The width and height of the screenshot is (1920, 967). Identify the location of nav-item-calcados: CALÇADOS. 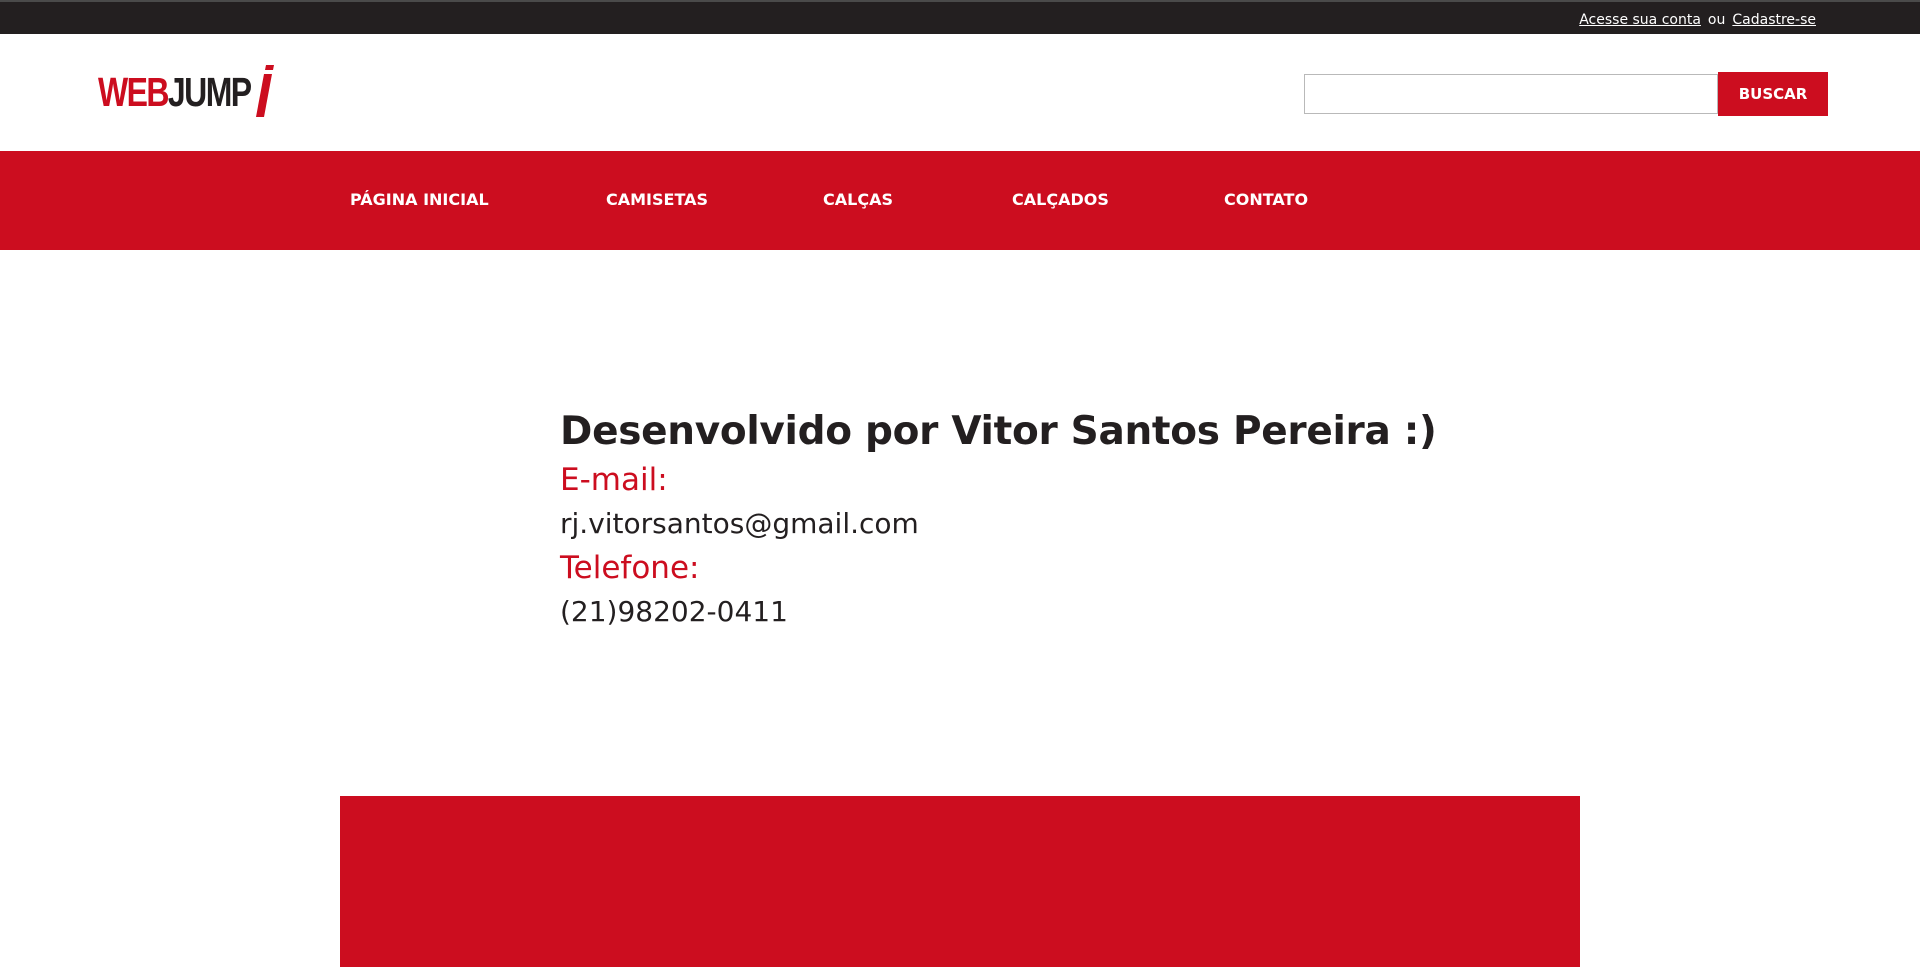
(1060, 199).